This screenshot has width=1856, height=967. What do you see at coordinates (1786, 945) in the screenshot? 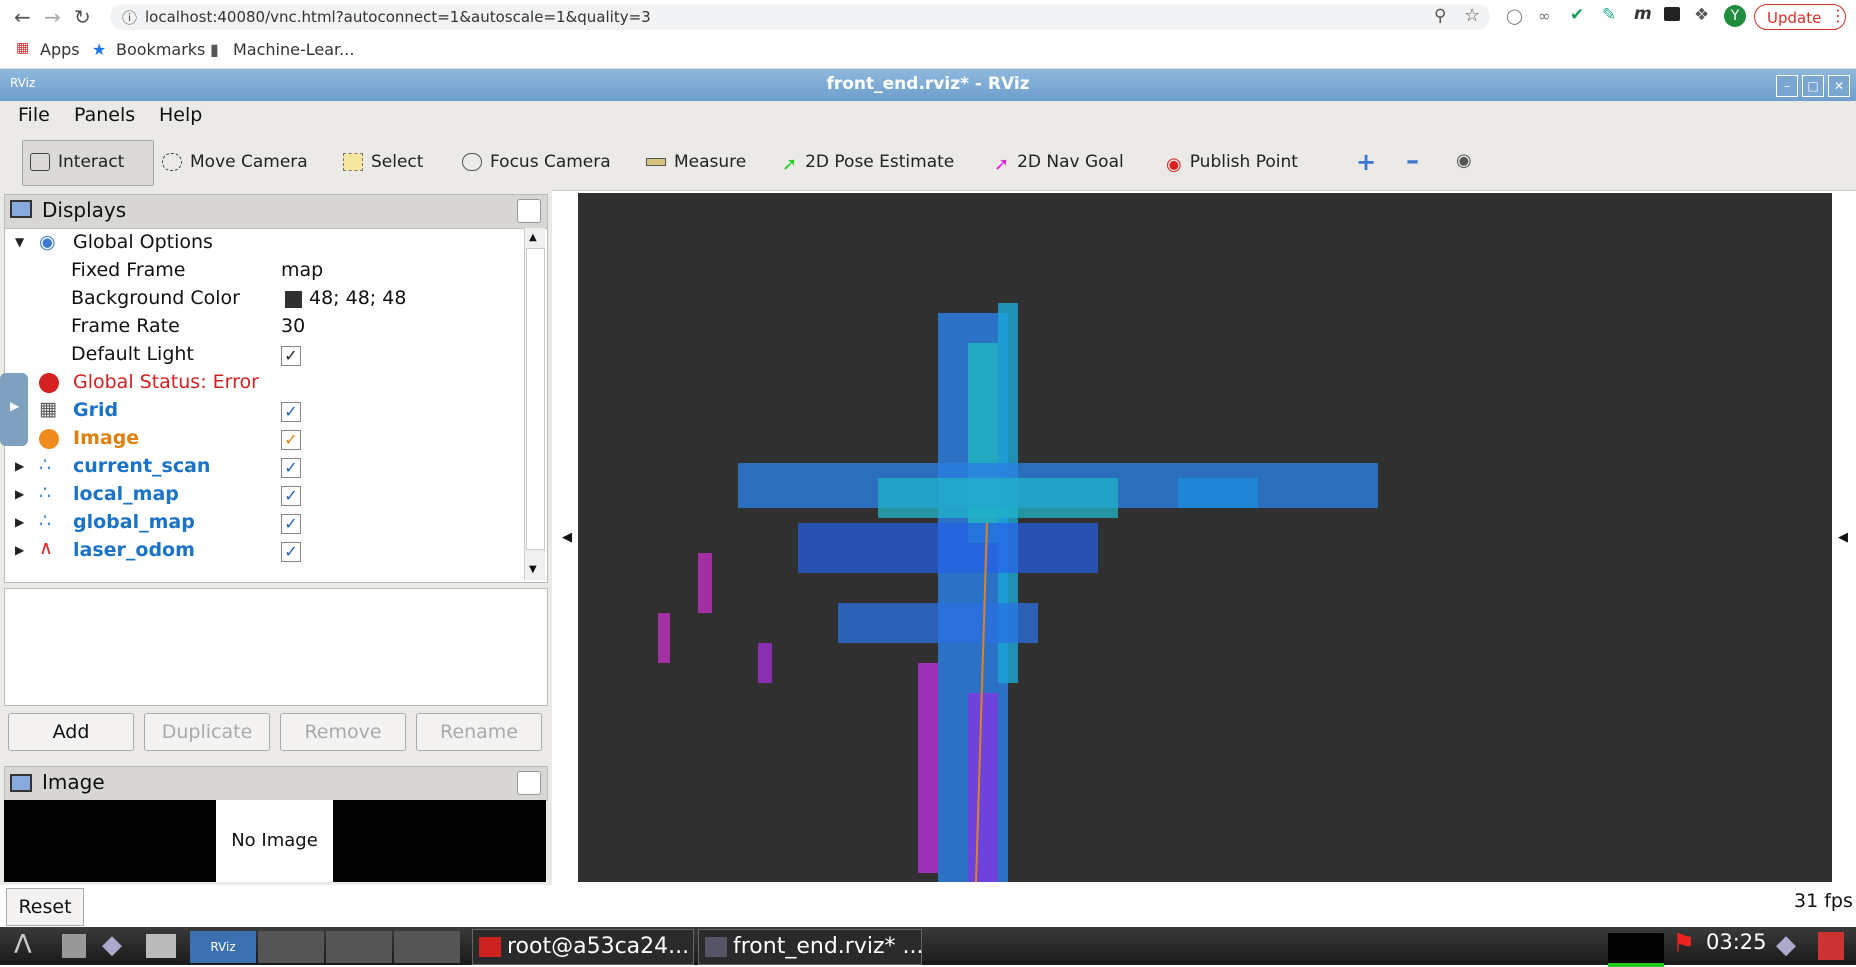
I see `tray-diamond-icon: ◆` at bounding box center [1786, 945].